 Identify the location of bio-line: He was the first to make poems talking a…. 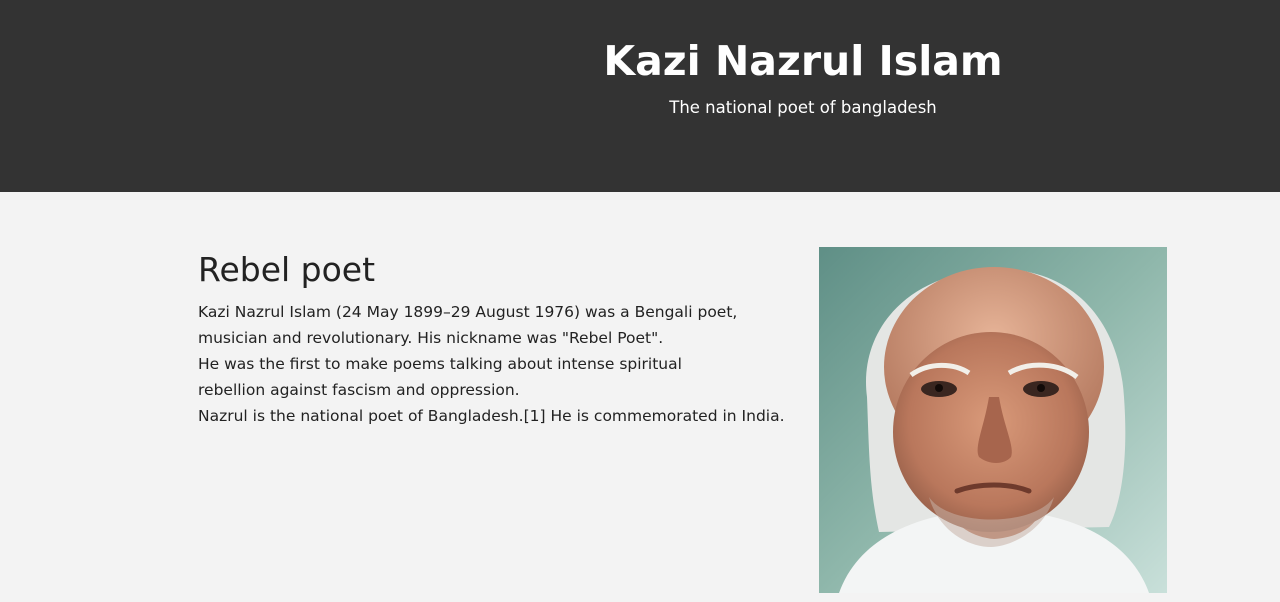
(440, 364).